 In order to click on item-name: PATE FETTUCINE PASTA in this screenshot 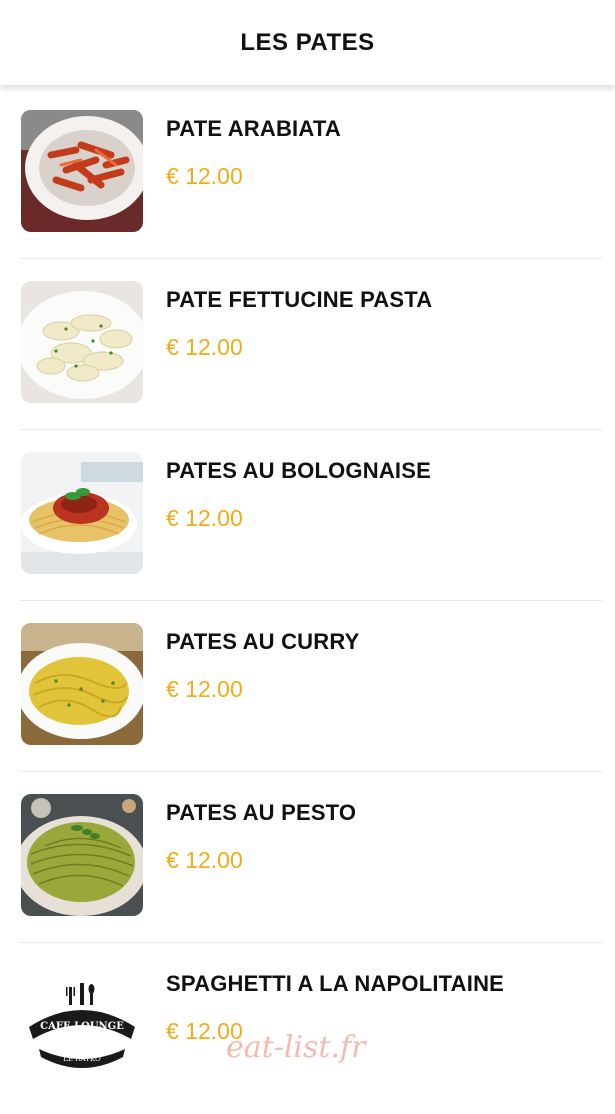, I will do `click(299, 299)`.